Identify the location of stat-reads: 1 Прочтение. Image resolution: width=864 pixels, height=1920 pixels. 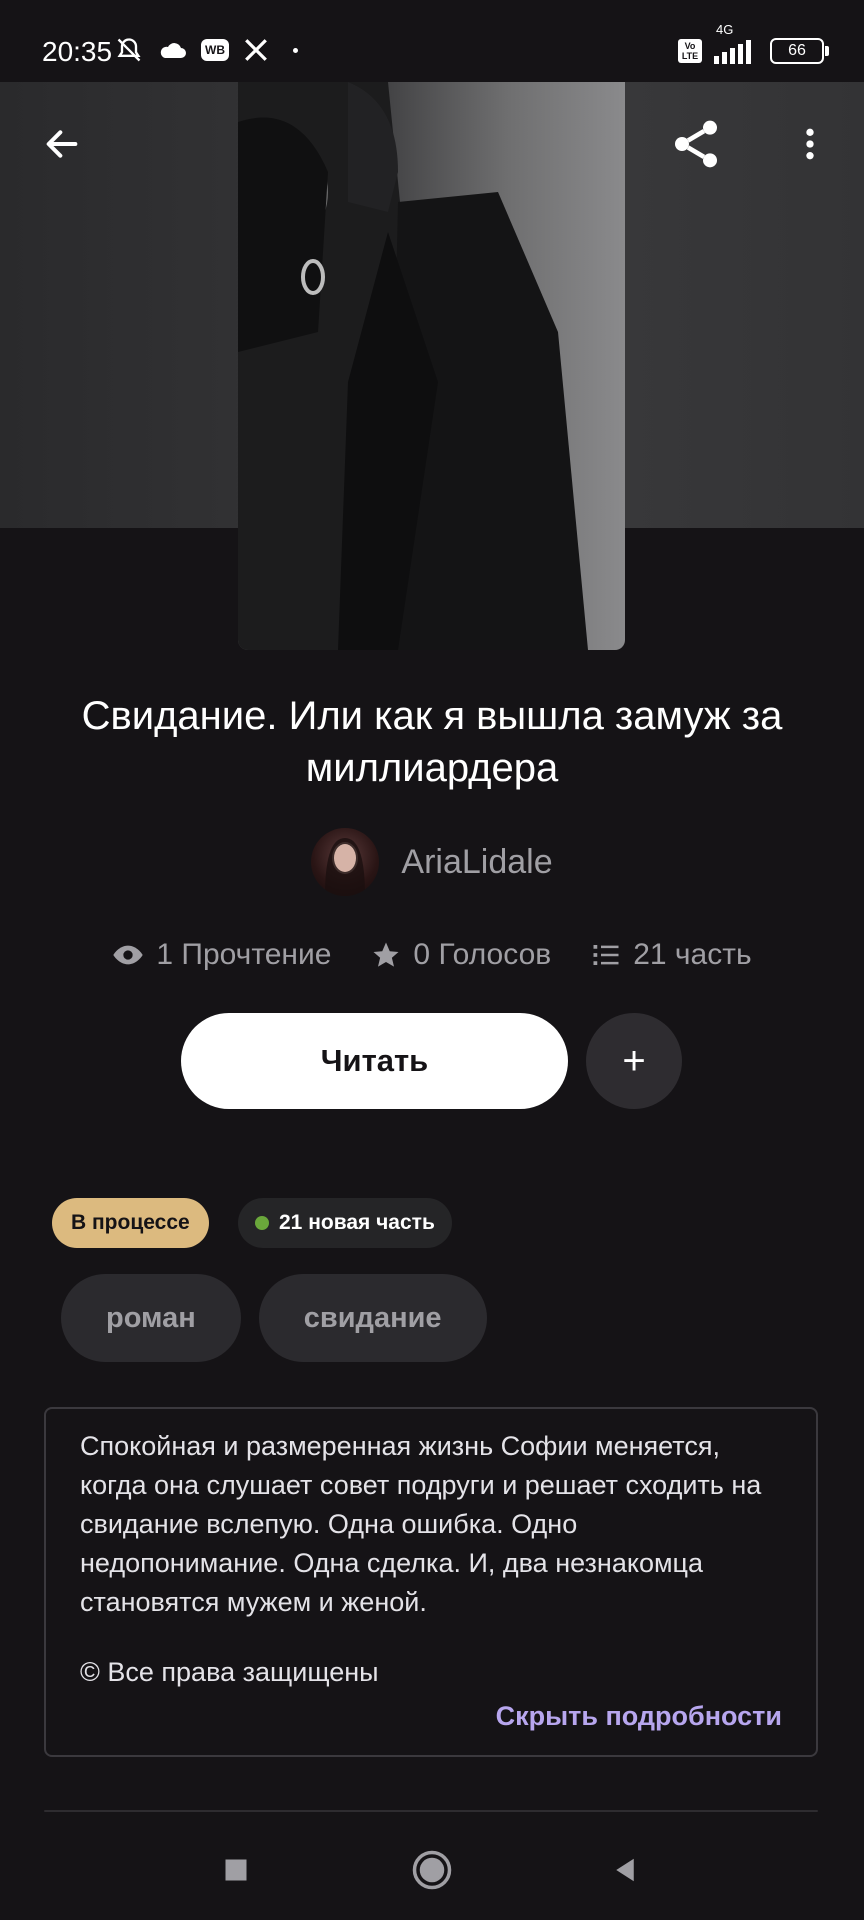
(221, 955).